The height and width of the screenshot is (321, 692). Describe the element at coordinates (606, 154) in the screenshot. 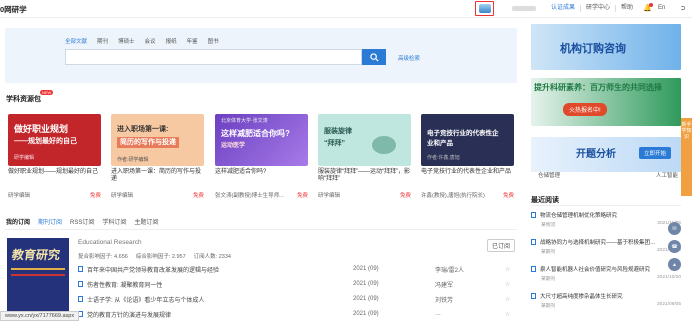

I see `banner-topic-analysis: 开题分析 立即开始` at that location.